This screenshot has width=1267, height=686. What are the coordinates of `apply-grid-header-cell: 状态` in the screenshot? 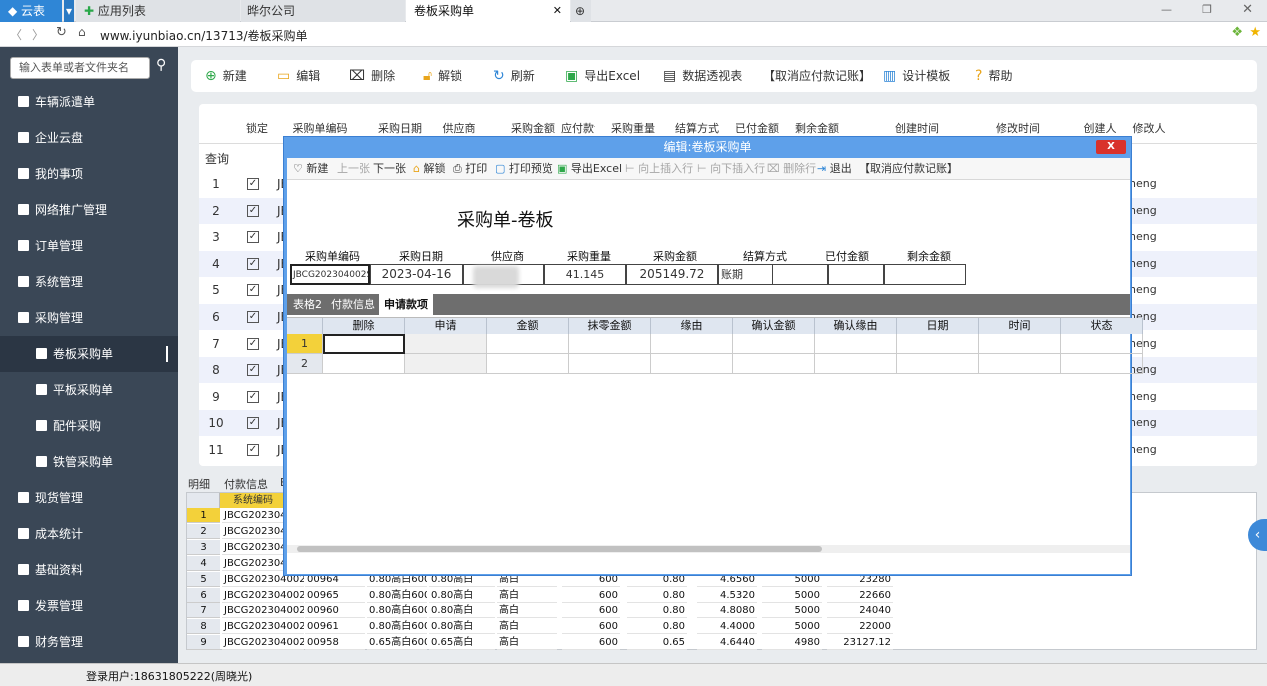 It's located at (1102, 326).